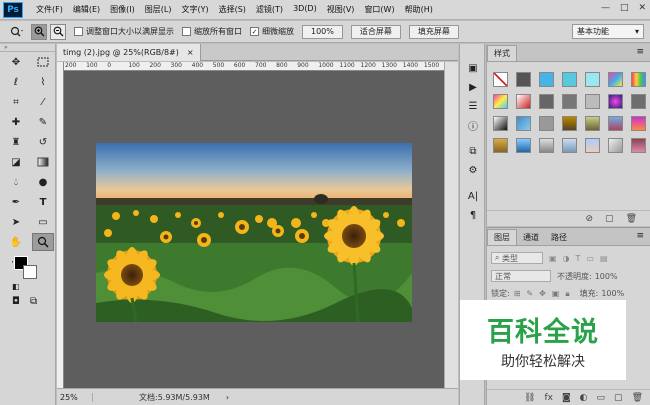 This screenshot has width=650, height=405. I want to click on eyedropper-tool-icon: ⁄, so click(43, 102).